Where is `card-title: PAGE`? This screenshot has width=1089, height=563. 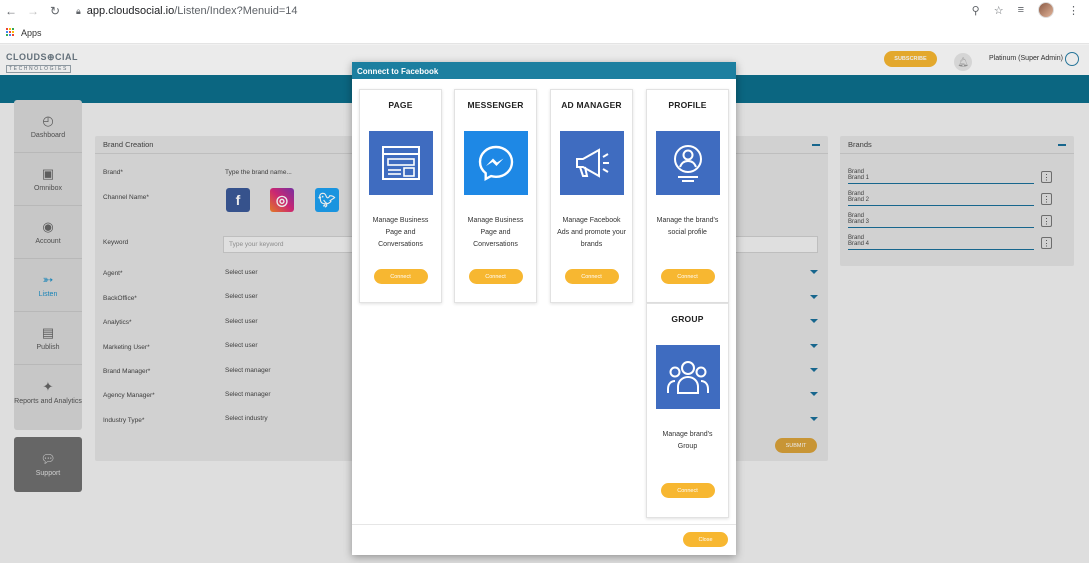
card-title: PAGE is located at coordinates (400, 105).